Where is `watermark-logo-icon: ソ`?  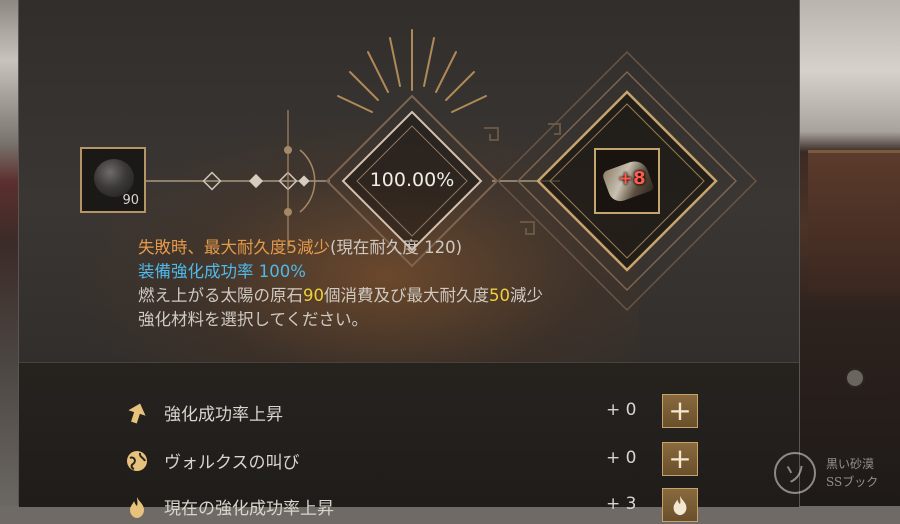
watermark-logo-icon: ソ is located at coordinates (795, 473).